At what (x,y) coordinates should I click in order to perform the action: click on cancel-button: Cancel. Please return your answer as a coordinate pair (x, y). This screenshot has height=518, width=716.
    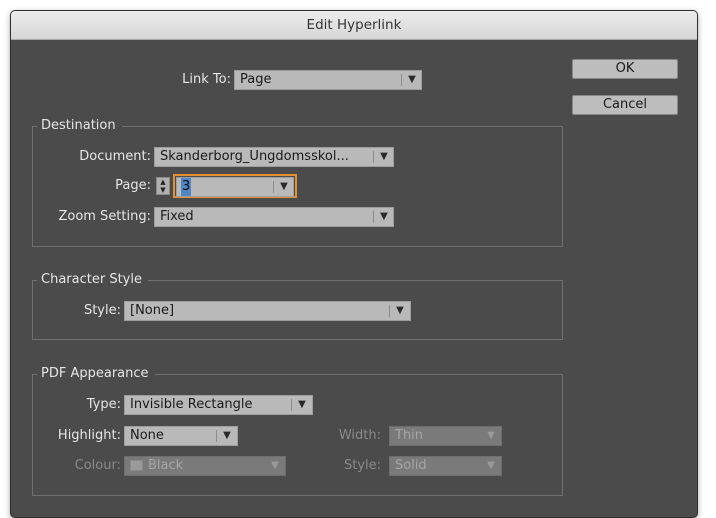
    Looking at the image, I should click on (625, 105).